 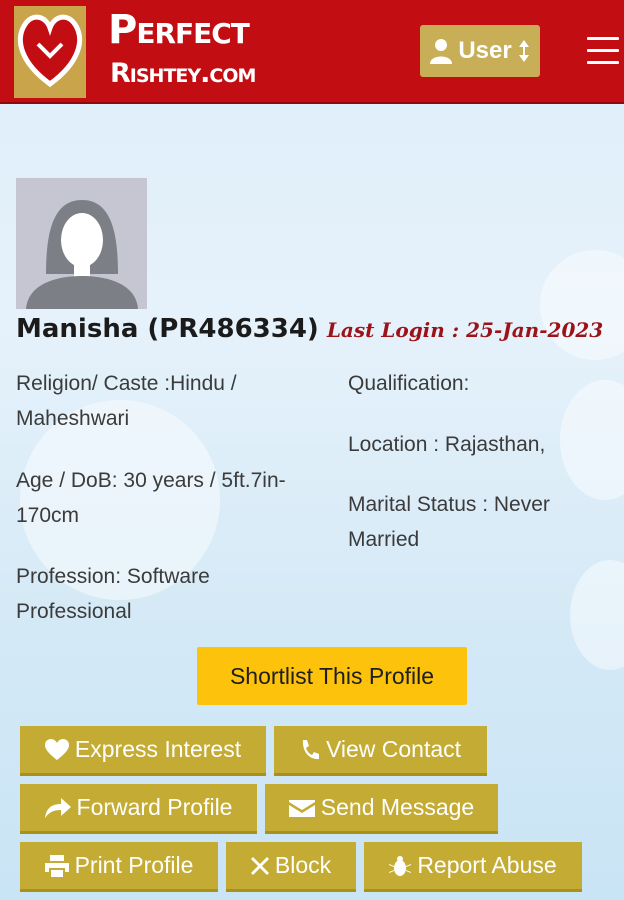 What do you see at coordinates (597, 615) in the screenshot?
I see `background-flower` at bounding box center [597, 615].